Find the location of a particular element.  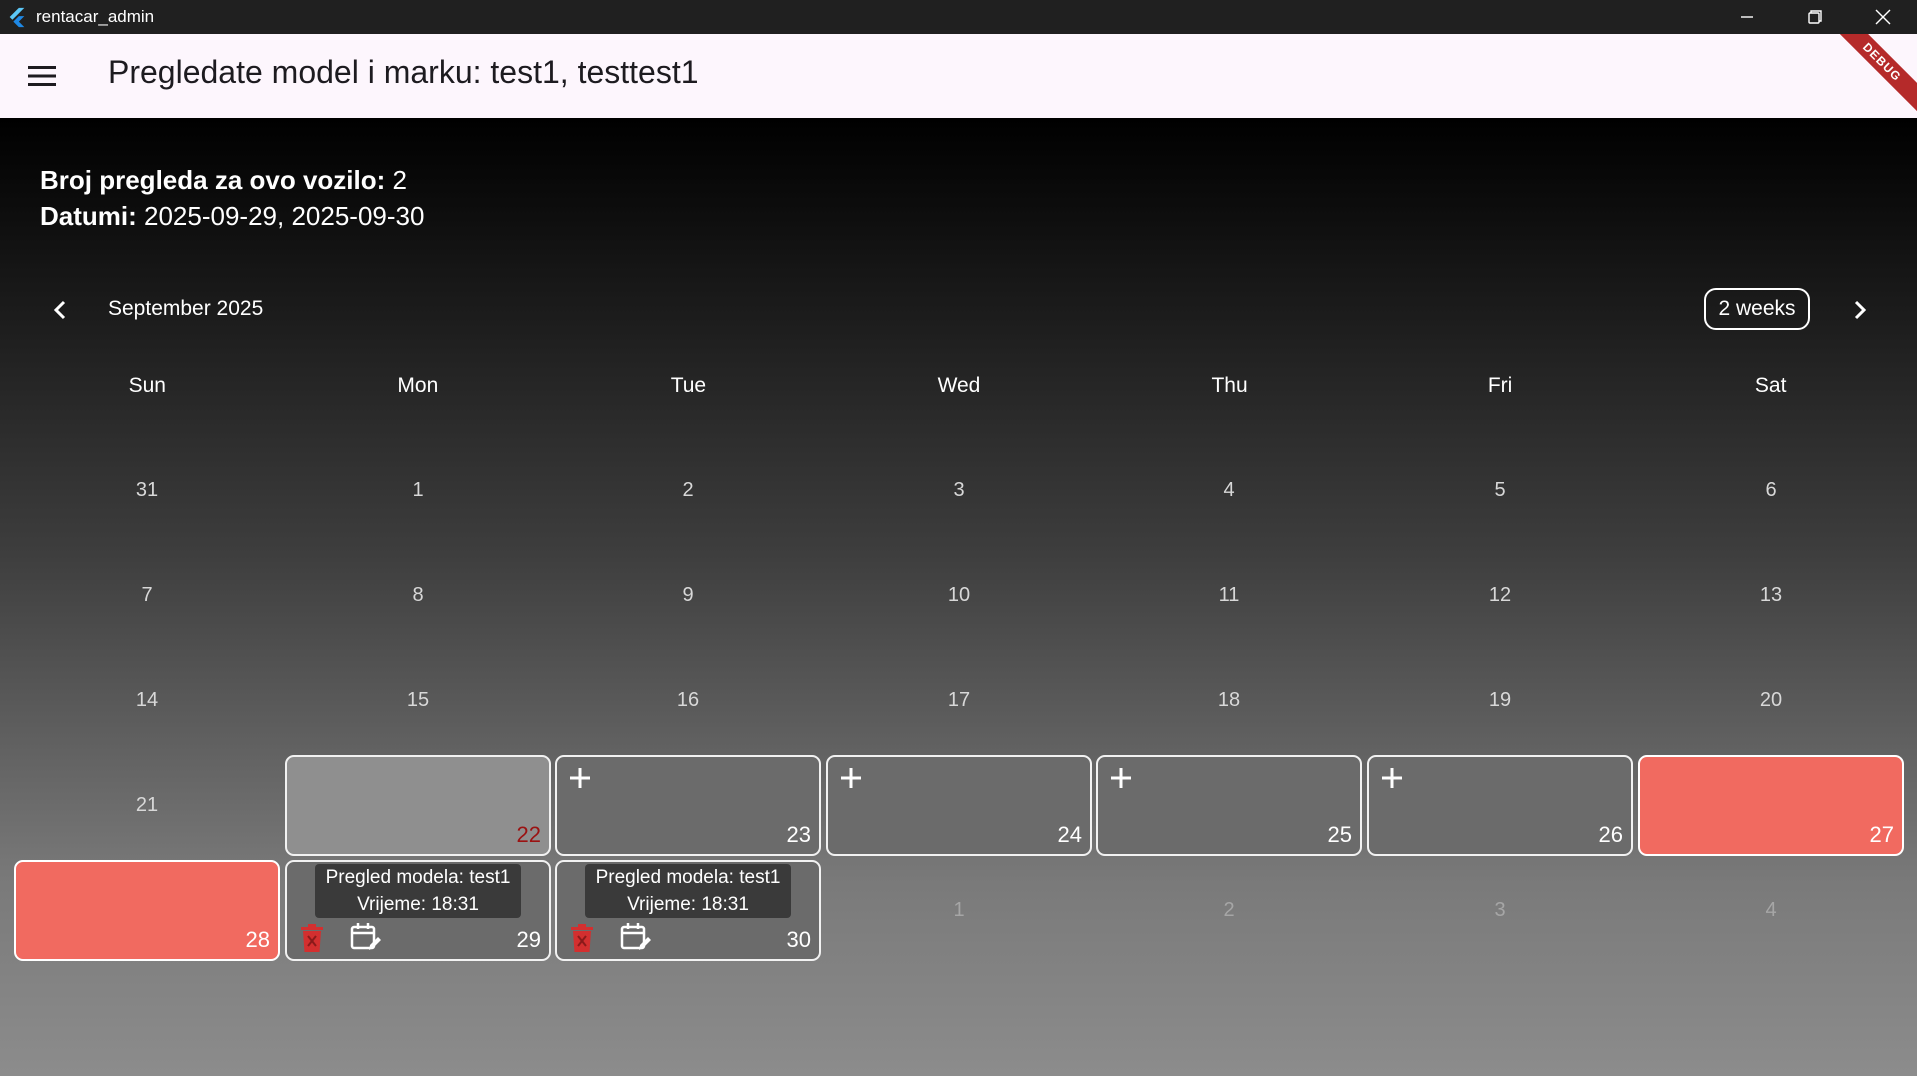

calendar-month-label: September 2025 is located at coordinates (186, 308).